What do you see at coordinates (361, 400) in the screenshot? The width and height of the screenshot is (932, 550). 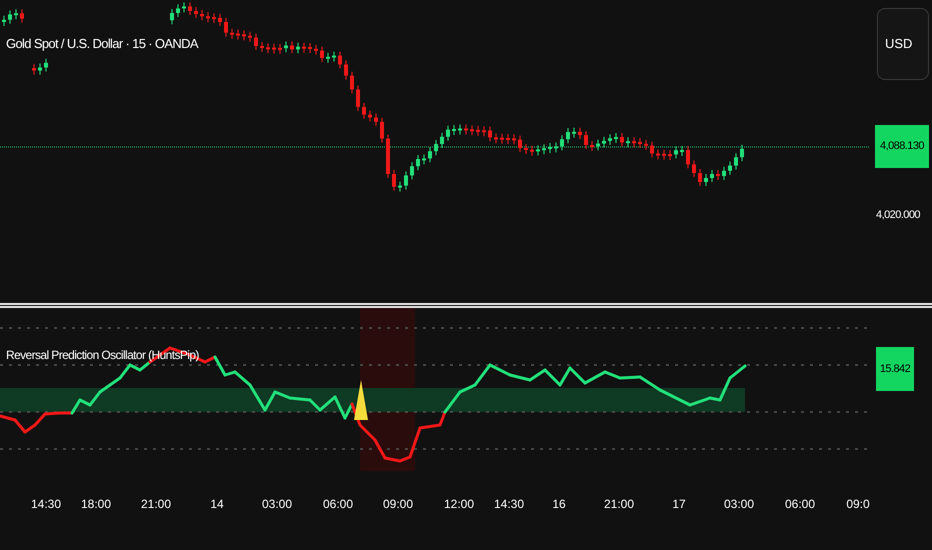 I see `triangle-signal-icon` at bounding box center [361, 400].